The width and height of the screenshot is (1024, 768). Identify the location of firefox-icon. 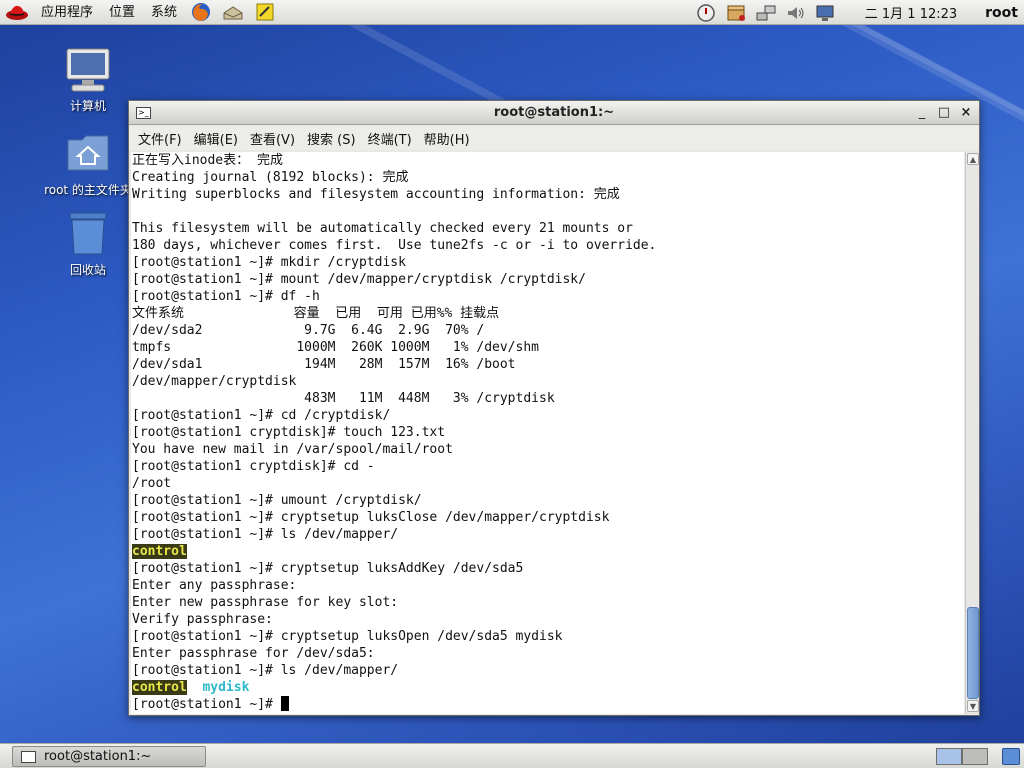
(201, 12).